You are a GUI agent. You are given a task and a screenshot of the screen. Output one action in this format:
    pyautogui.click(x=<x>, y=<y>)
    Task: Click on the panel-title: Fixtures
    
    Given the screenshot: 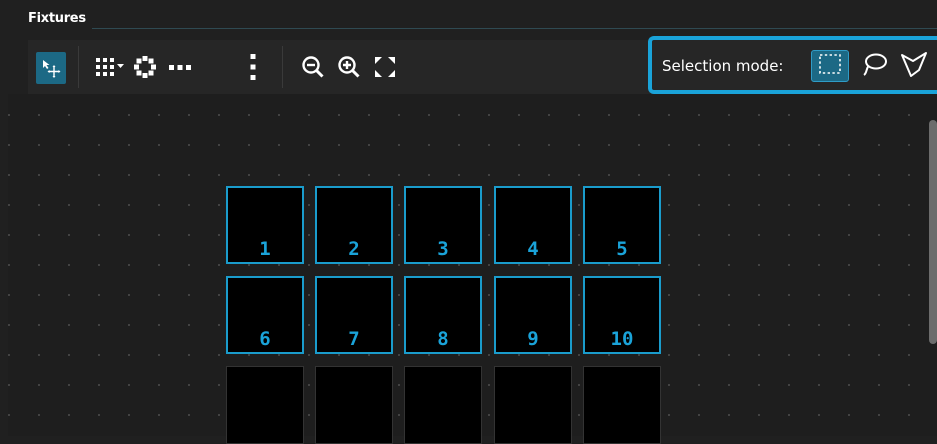 What is the action you would take?
    pyautogui.click(x=57, y=18)
    